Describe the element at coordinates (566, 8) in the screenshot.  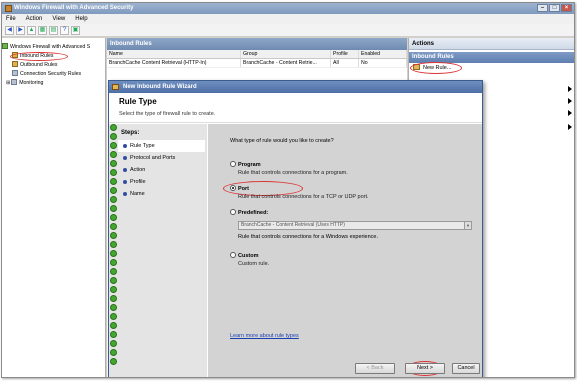
I see `close-button: ×` at that location.